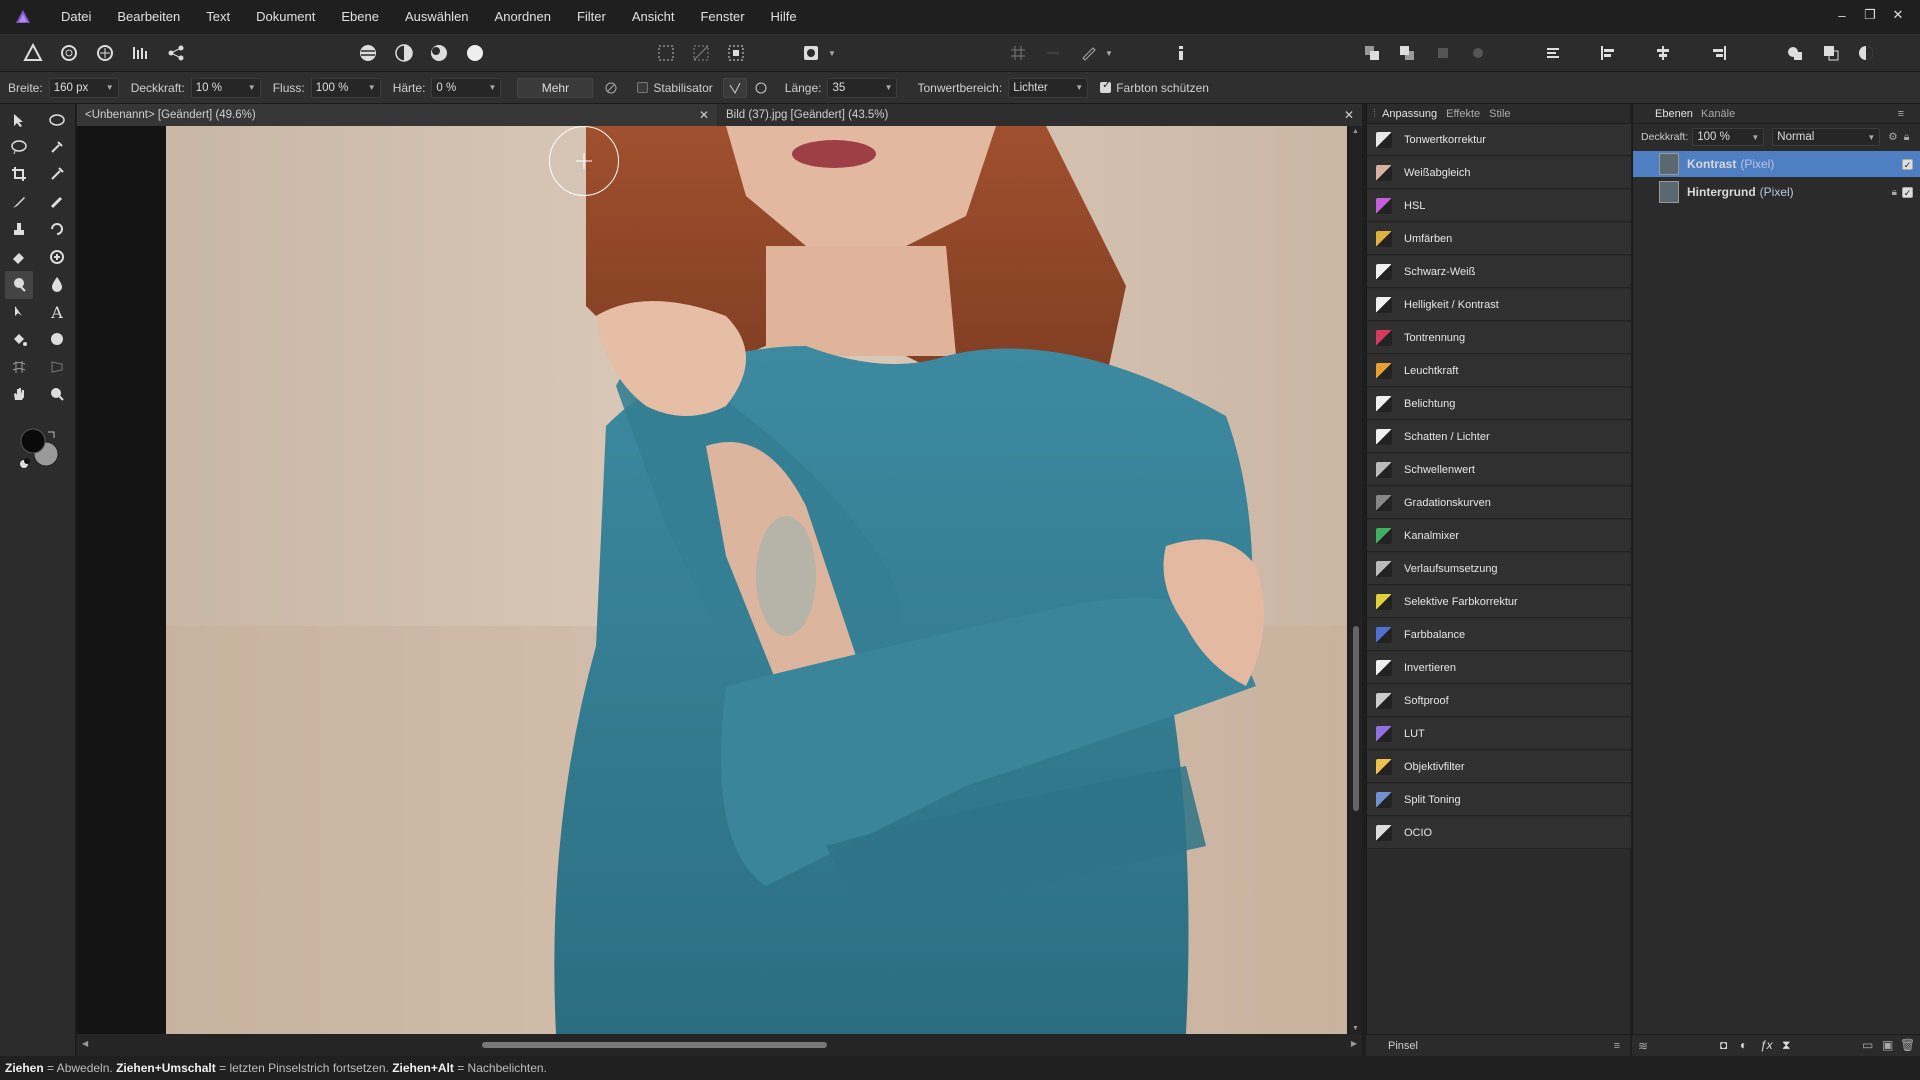 This screenshot has height=1080, width=1920. What do you see at coordinates (1463, 114) in the screenshot?
I see `tab-effects: Effekte` at bounding box center [1463, 114].